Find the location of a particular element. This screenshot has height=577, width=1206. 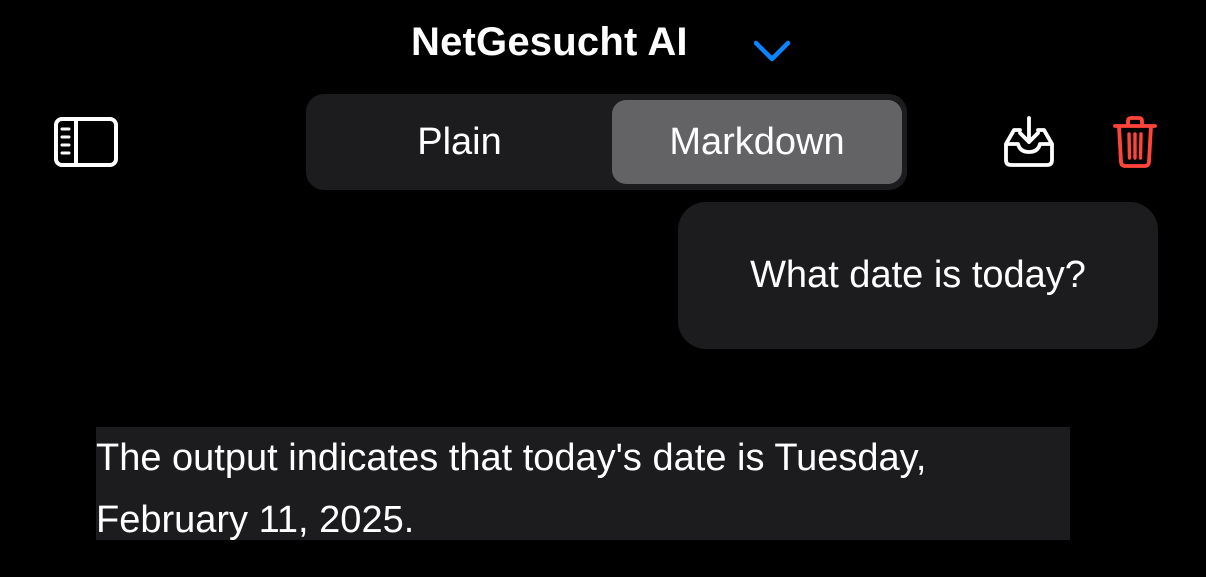

format-segmented-control: Plain Markdown is located at coordinates (606, 142).